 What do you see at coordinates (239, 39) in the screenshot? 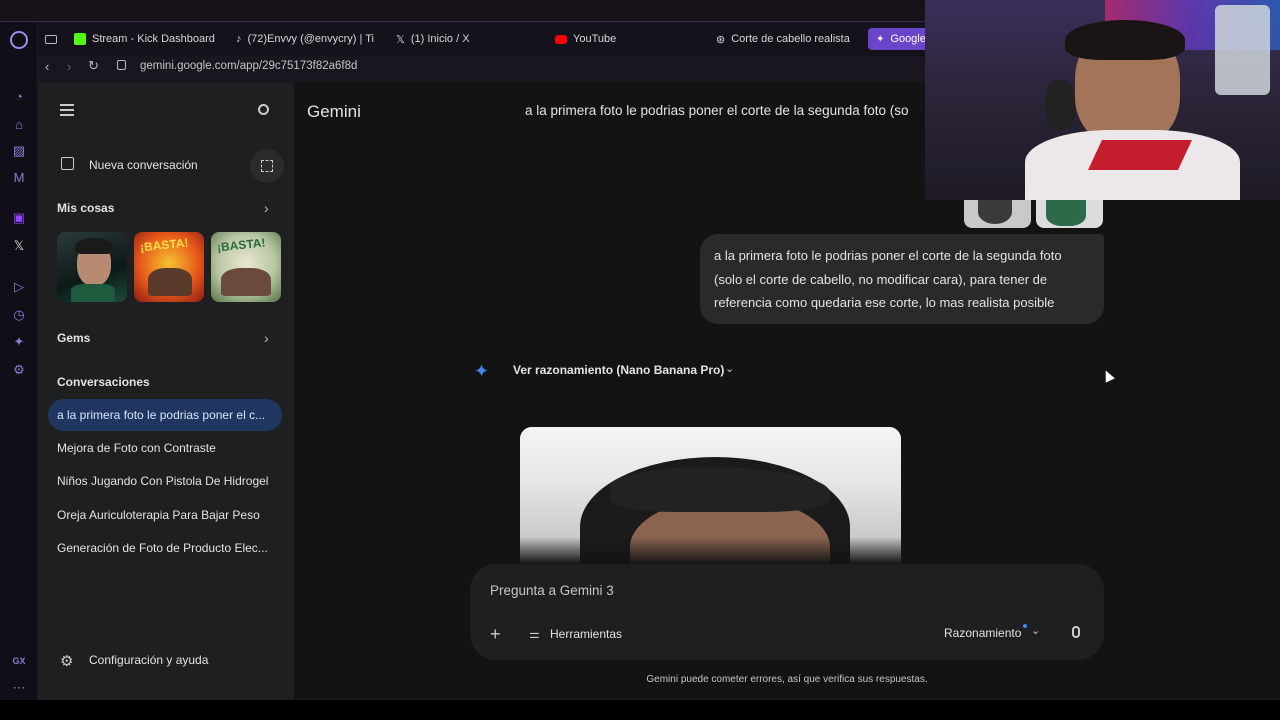
I see `tiktok-icon: ♪` at bounding box center [239, 39].